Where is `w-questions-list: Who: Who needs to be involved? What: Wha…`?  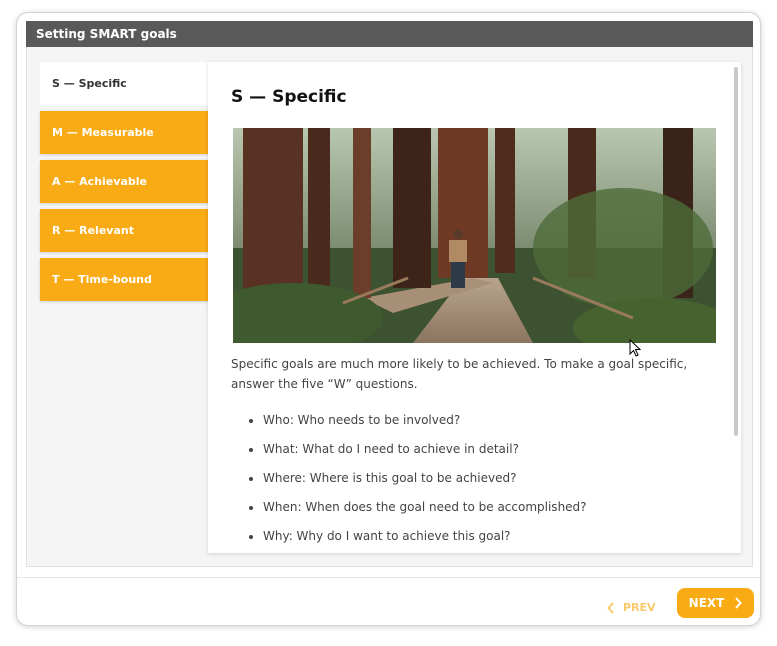
w-questions-list: Who: Who needs to be involved? What: Wha… is located at coordinates (425, 479).